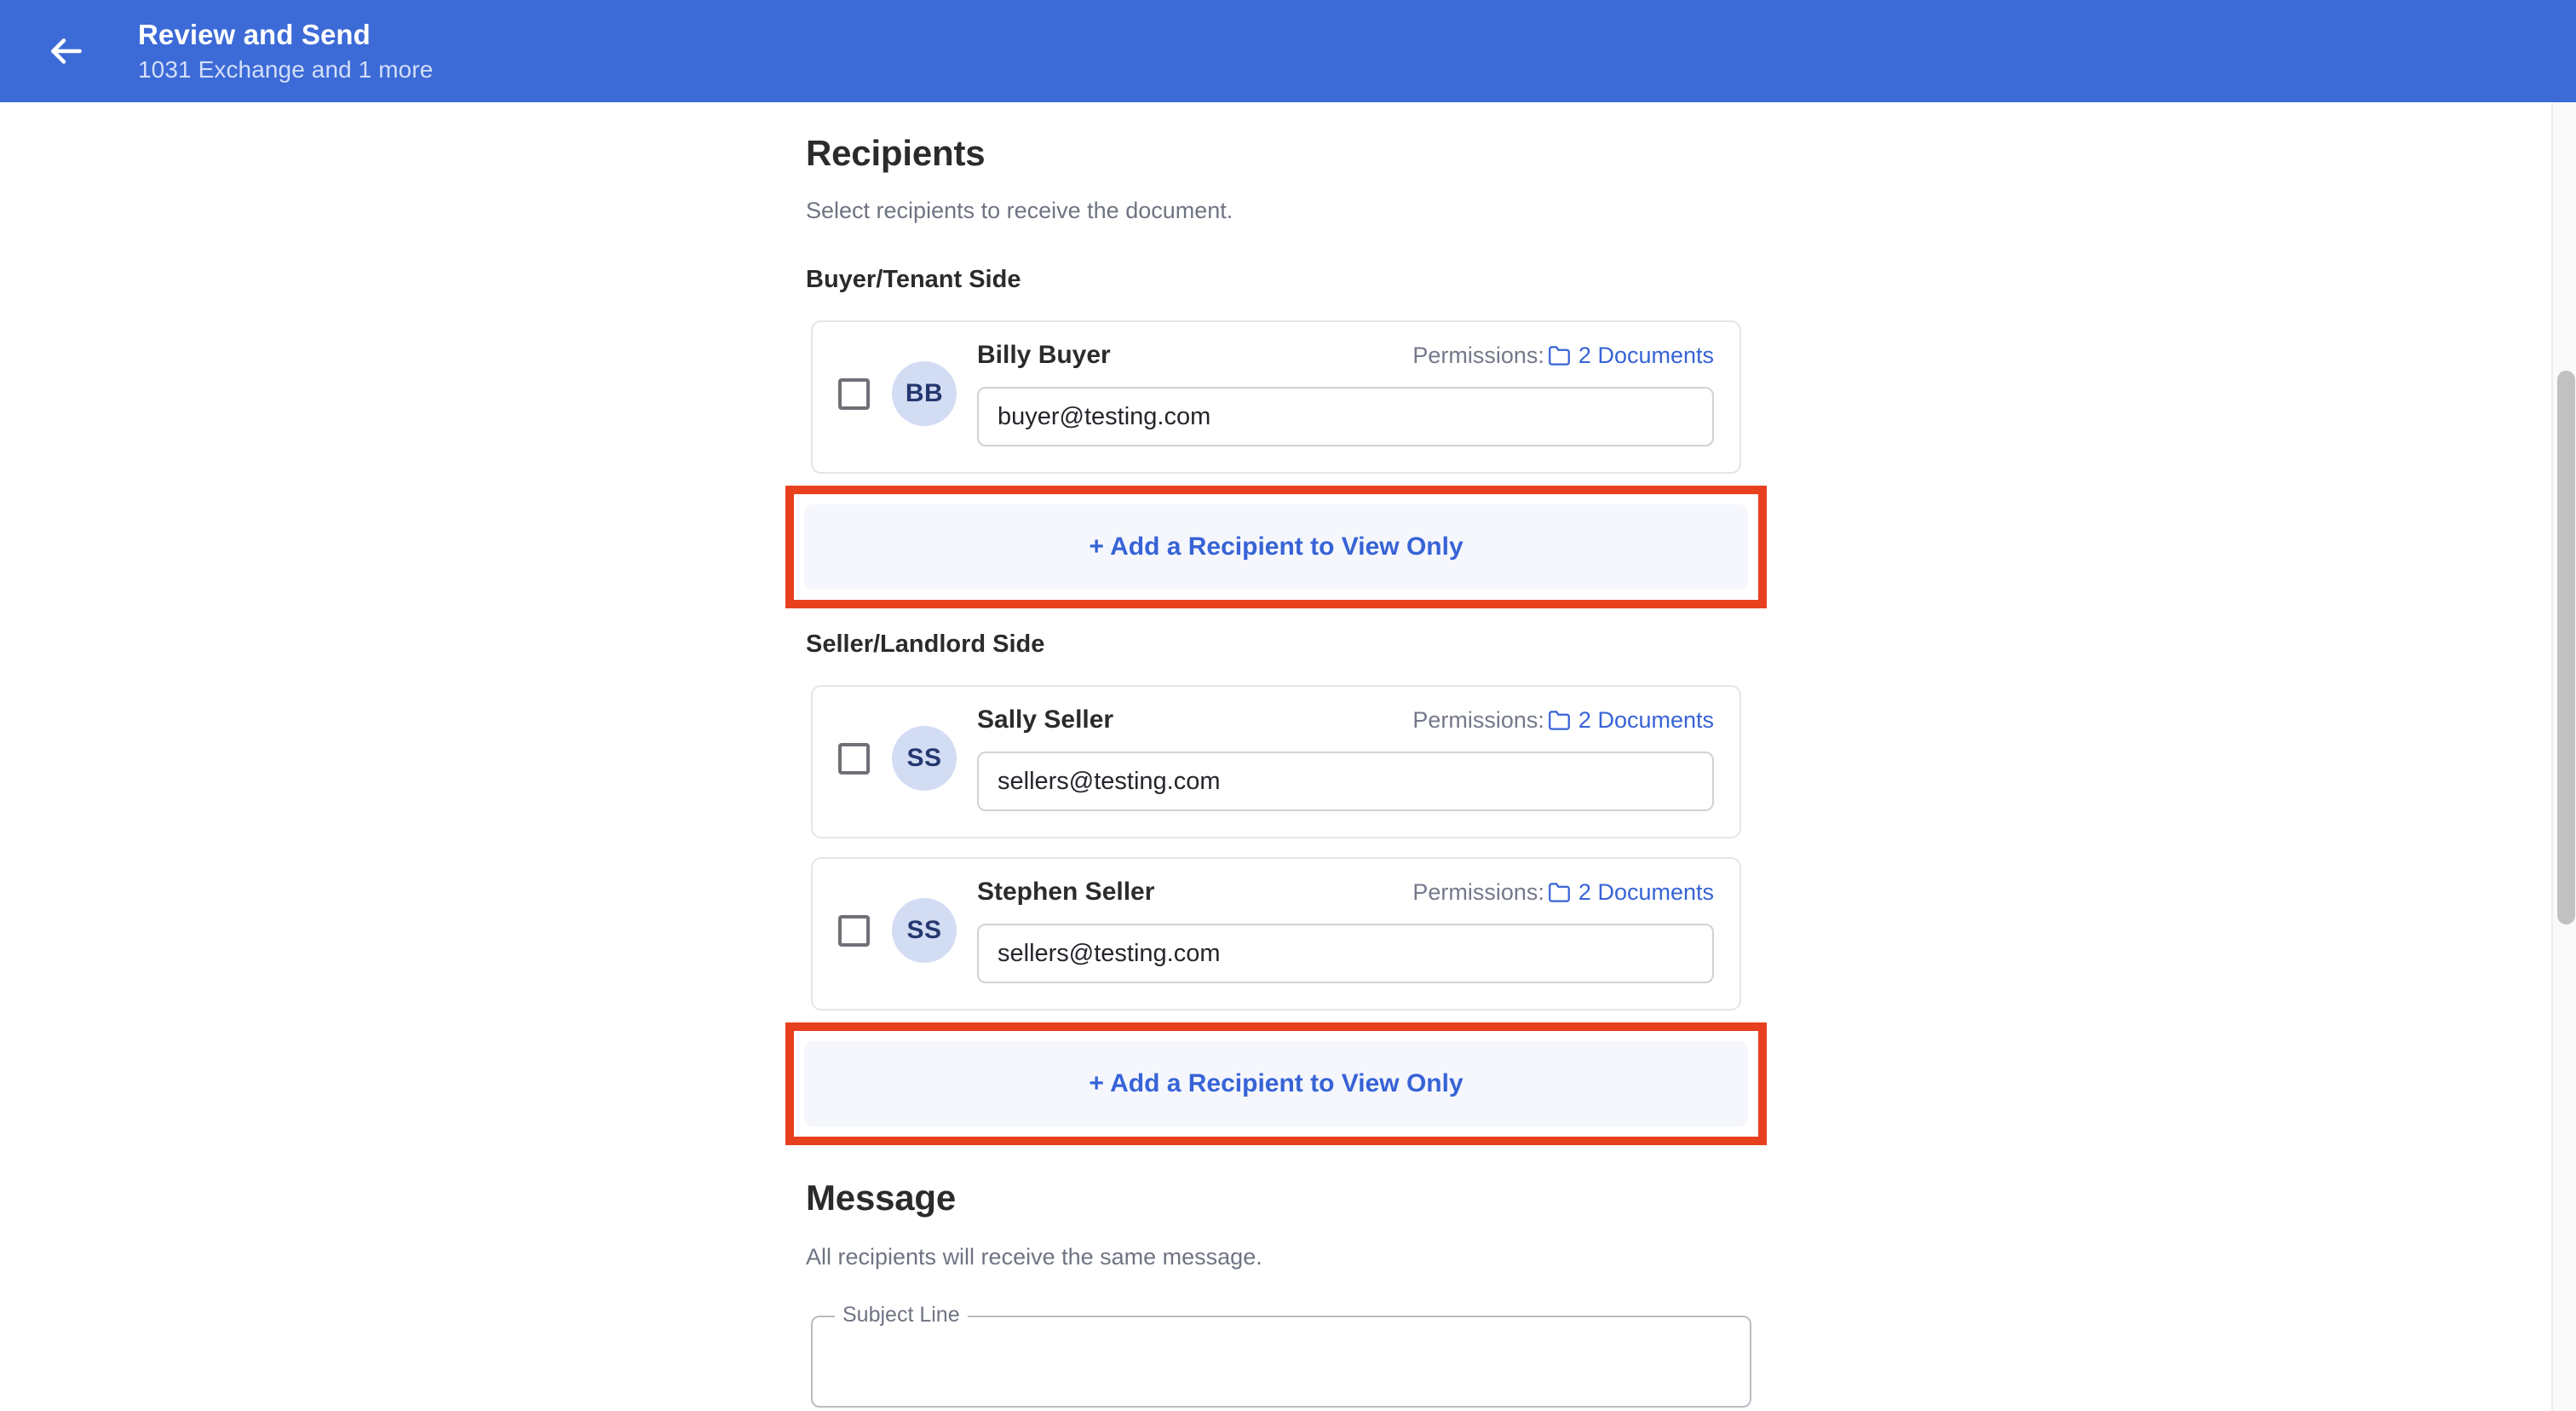  What do you see at coordinates (1044, 355) in the screenshot?
I see `recipient-name: Billy Buyer` at bounding box center [1044, 355].